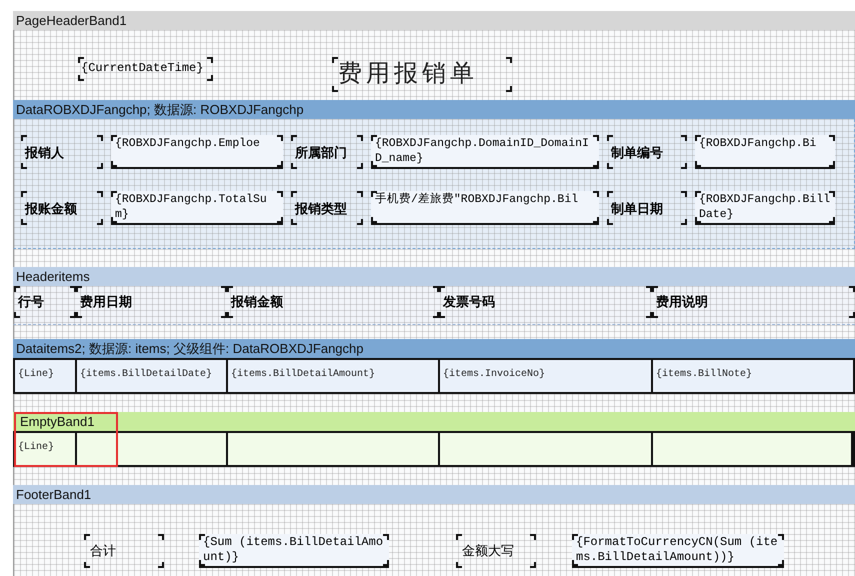 The image size is (855, 576). What do you see at coordinates (753, 302) in the screenshot?
I see `column-header: 费用说明` at bounding box center [753, 302].